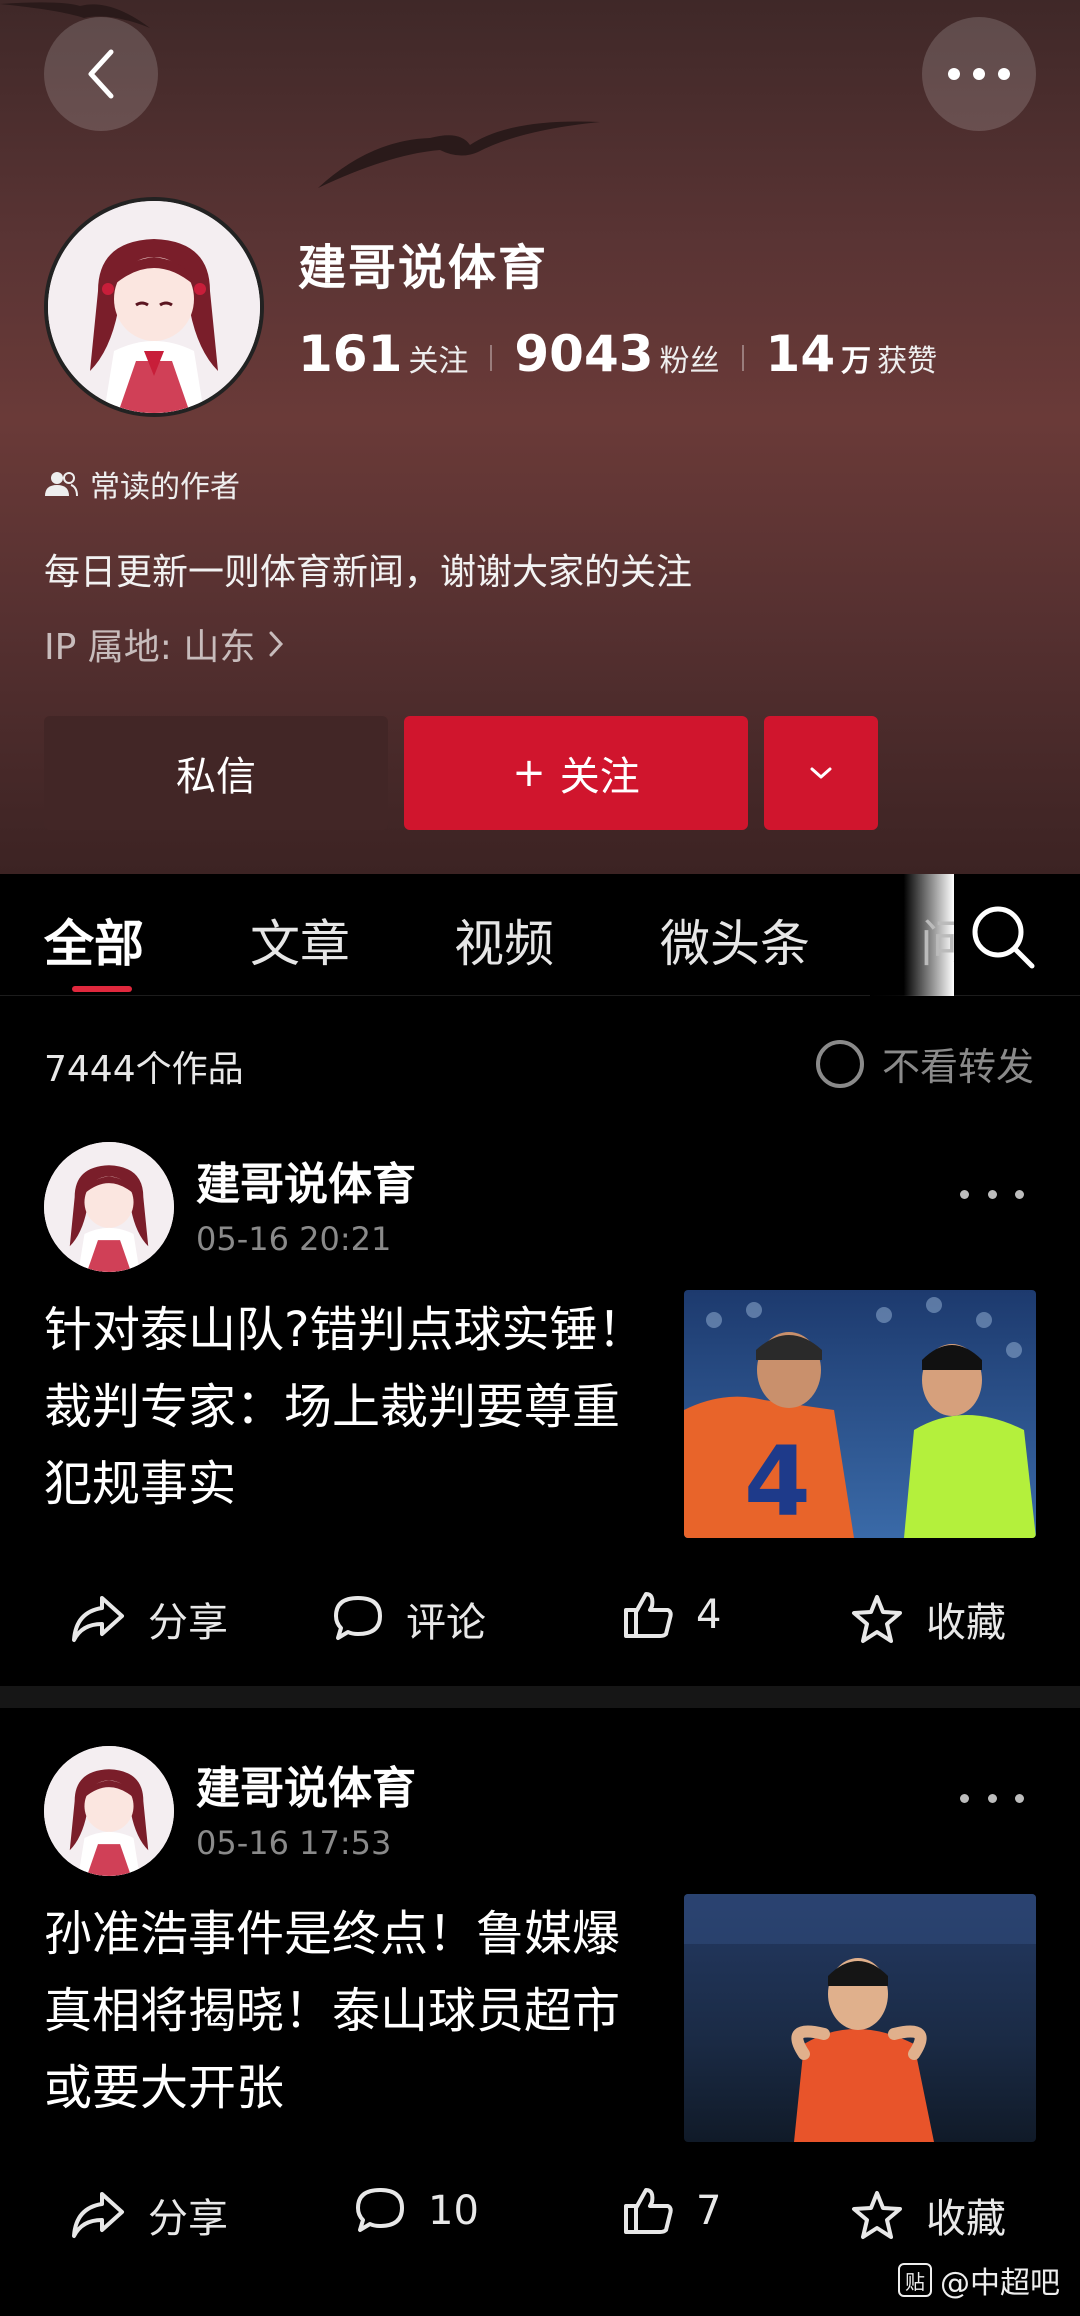 The image size is (1080, 2316). Describe the element at coordinates (599, 777) in the screenshot. I see `follow-button-label: 关注` at that location.